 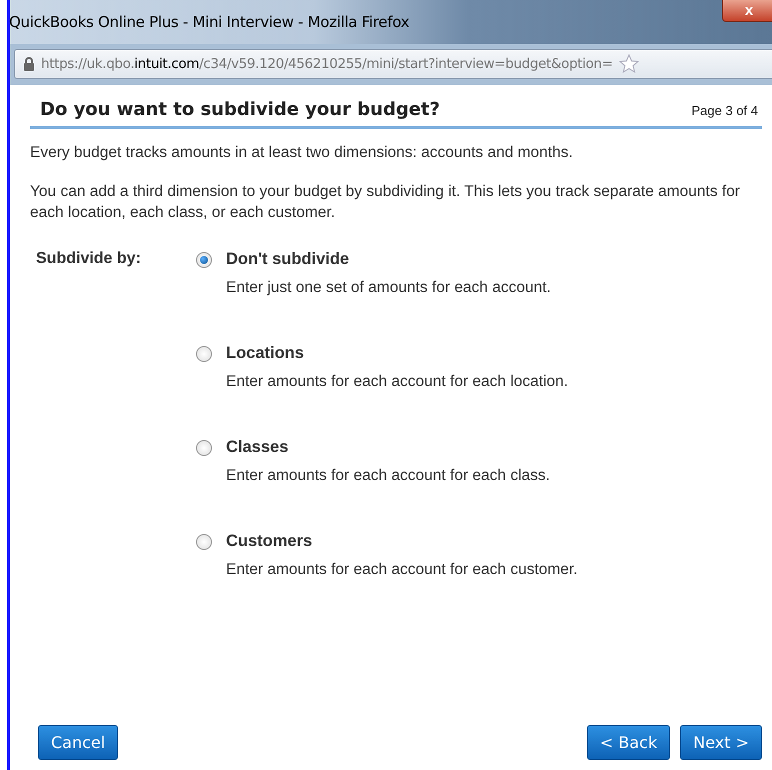 What do you see at coordinates (628, 742) in the screenshot?
I see `back-button: < Back` at bounding box center [628, 742].